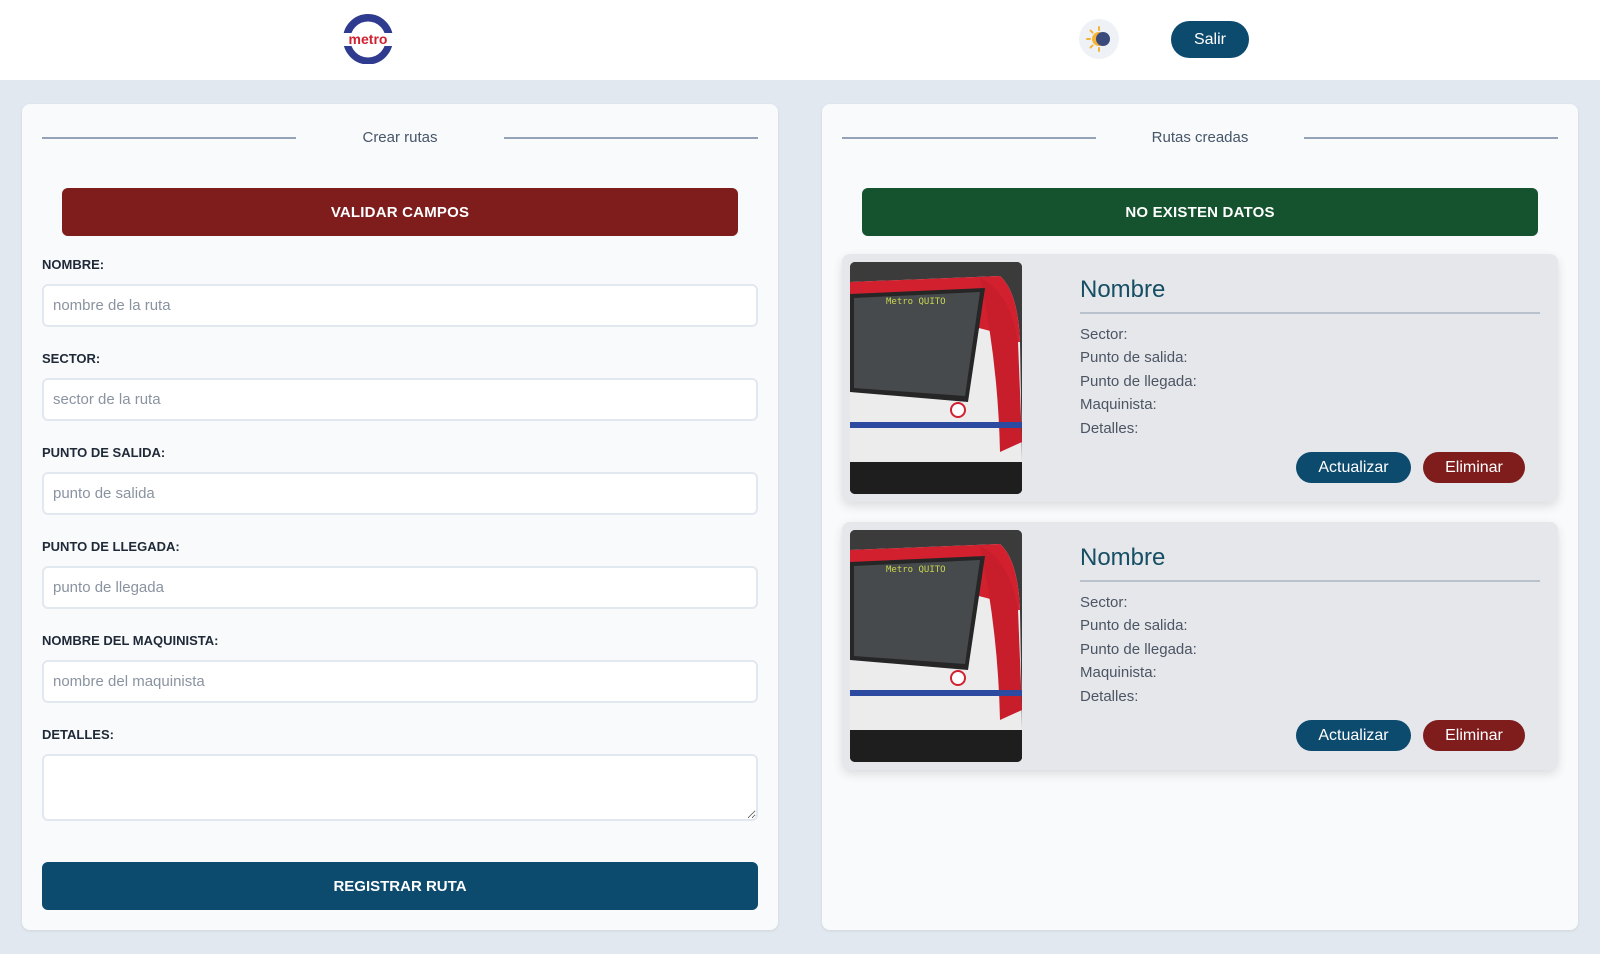  What do you see at coordinates (71, 358) in the screenshot?
I see `sector-label: SECTOR:` at bounding box center [71, 358].